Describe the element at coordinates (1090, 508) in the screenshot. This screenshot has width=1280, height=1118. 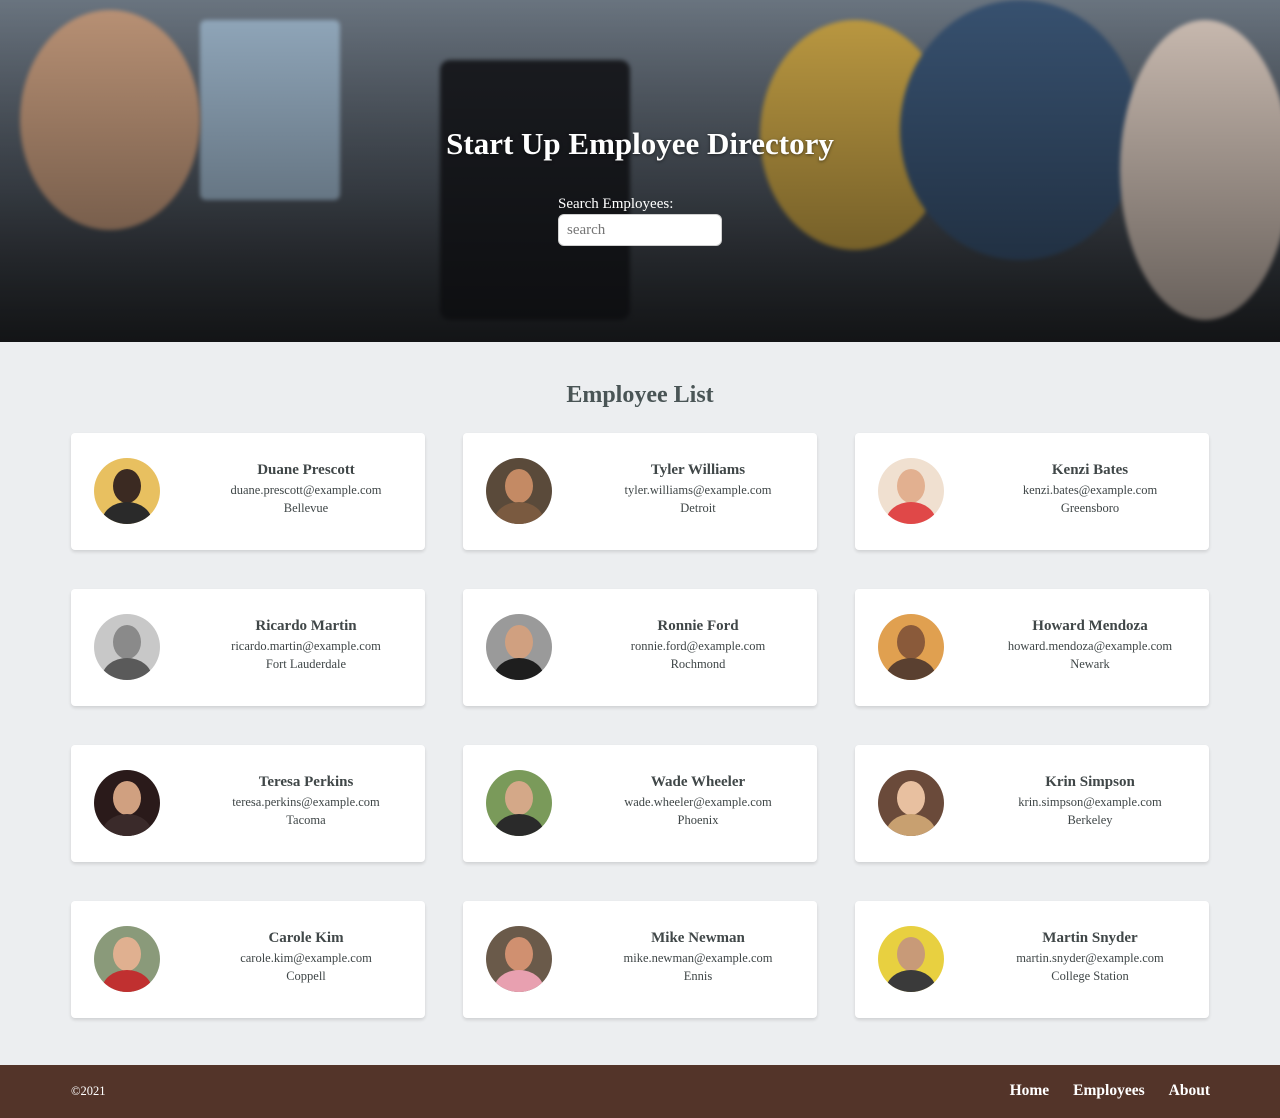
I see `employee-city: Greensboro` at that location.